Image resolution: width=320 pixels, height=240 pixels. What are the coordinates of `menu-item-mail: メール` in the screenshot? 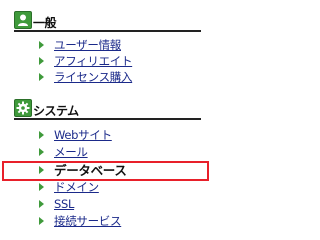 It's located at (119, 153).